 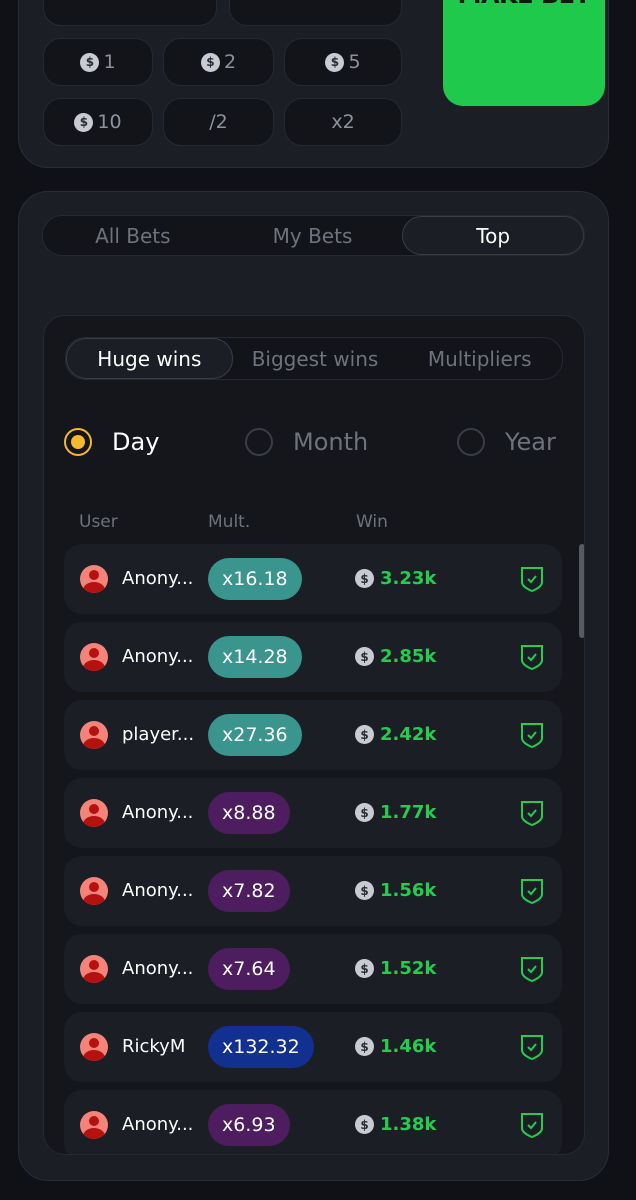 I want to click on chip-button: /2, so click(x=218, y=122).